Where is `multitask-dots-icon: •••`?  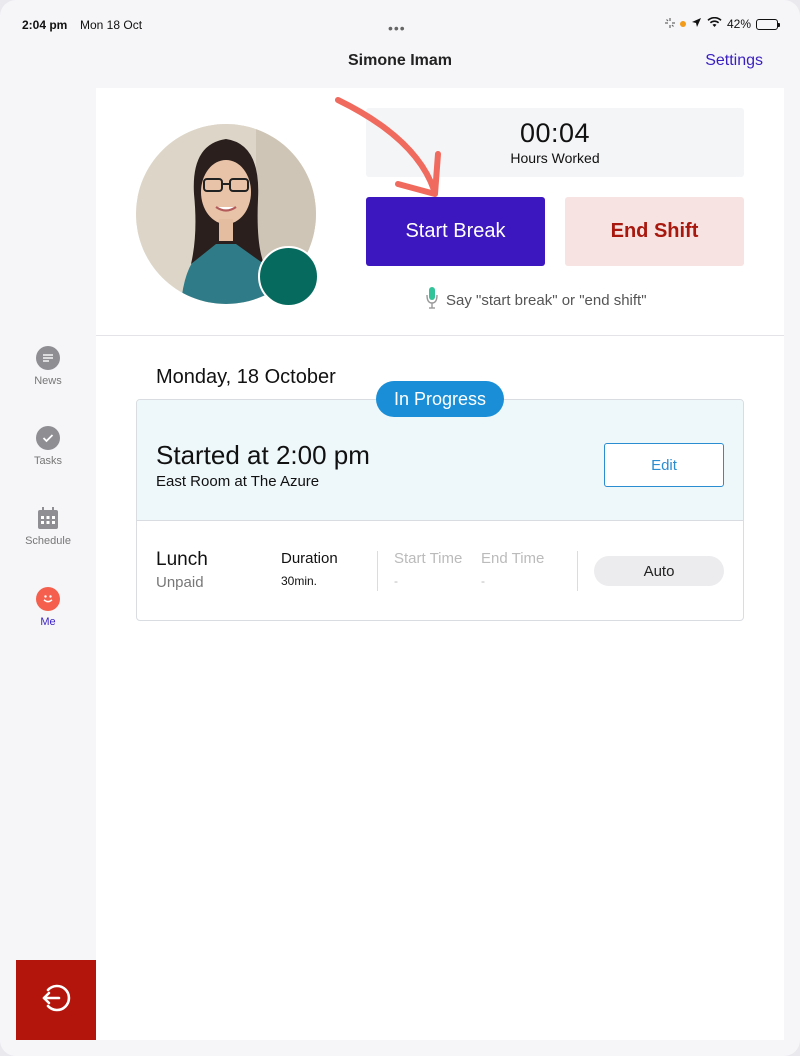
multitask-dots-icon: ••• is located at coordinates (397, 28).